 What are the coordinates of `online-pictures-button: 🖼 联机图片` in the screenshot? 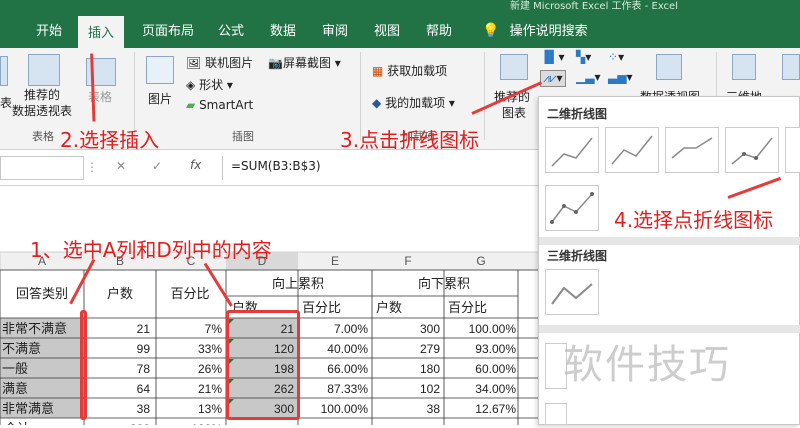 It's located at (219, 62).